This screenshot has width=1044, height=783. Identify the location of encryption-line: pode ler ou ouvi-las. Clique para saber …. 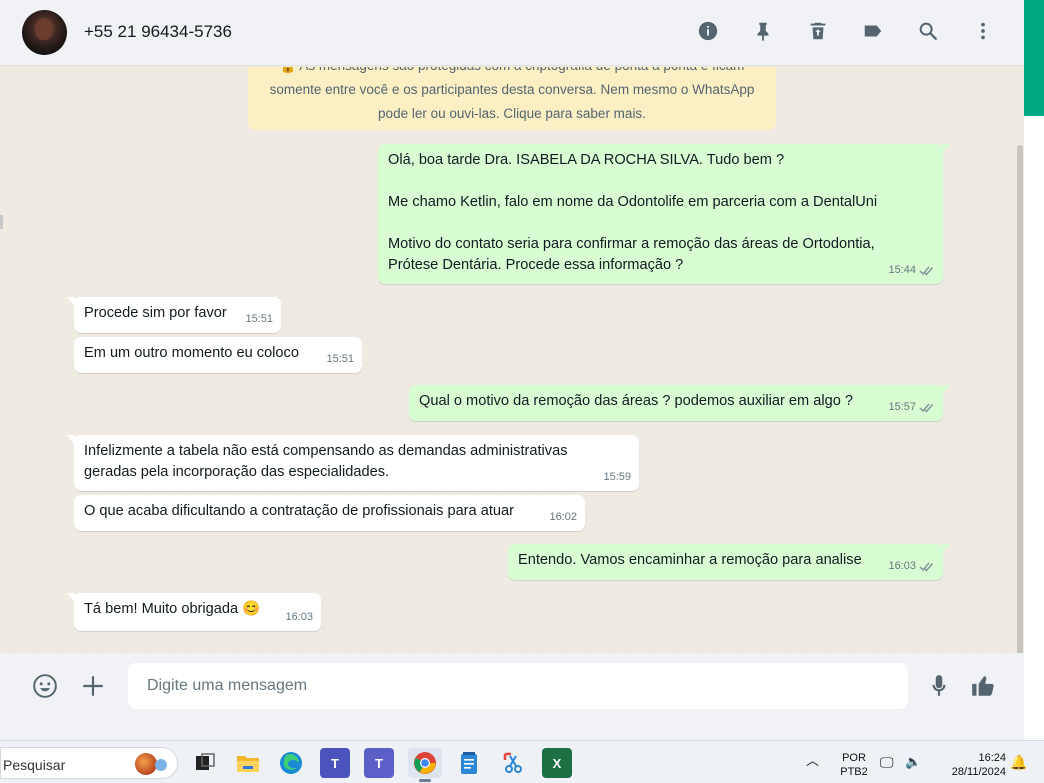
(512, 113).